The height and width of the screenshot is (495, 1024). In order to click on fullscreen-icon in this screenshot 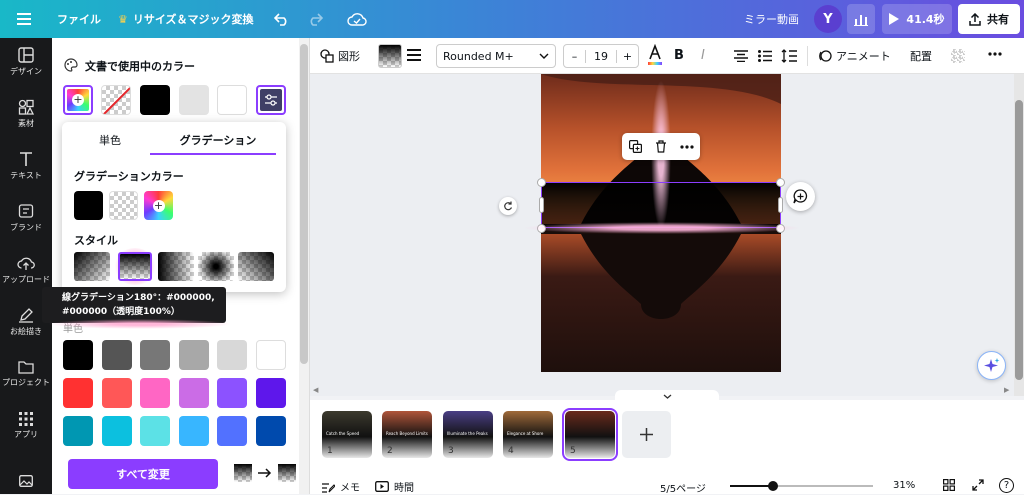, I will do `click(978, 485)`.